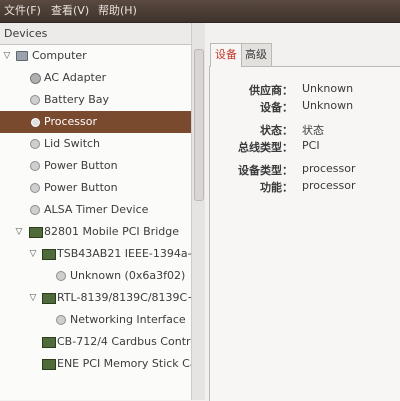  Describe the element at coordinates (271, 90) in the screenshot. I see `vendor-label: 供应商：` at that location.